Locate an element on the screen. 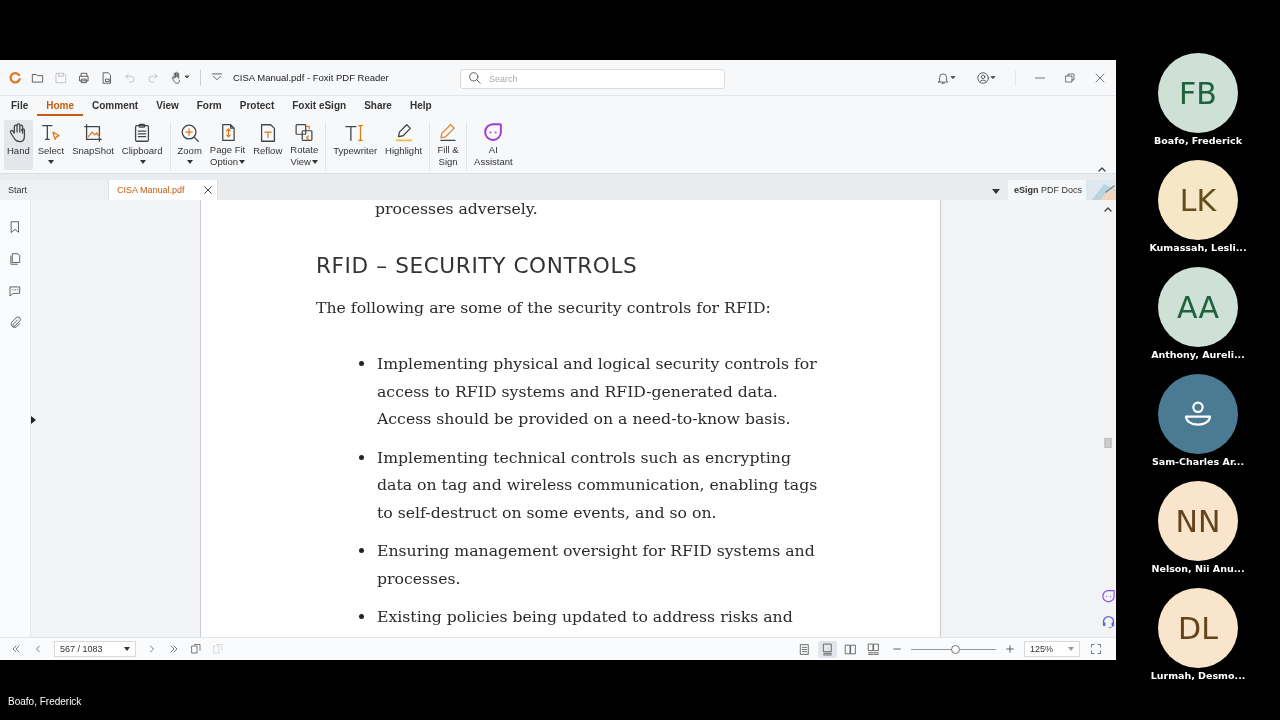  pages-icon is located at coordinates (15, 259).